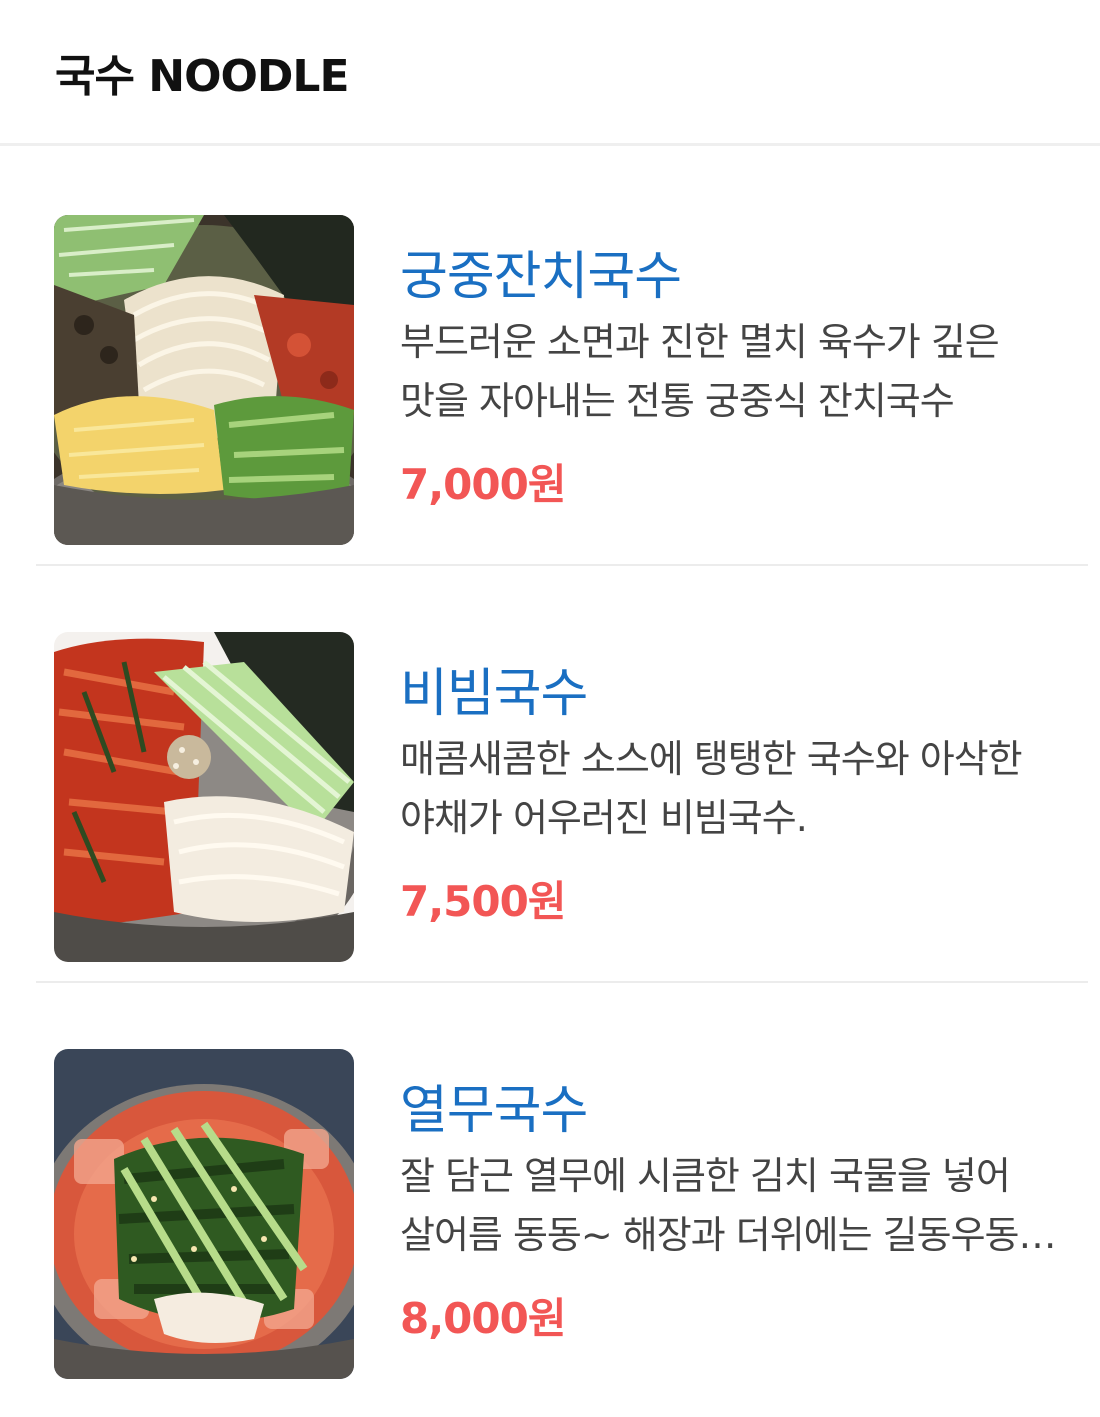  Describe the element at coordinates (494, 694) in the screenshot. I see `menu-item-name: 비빔국수` at that location.